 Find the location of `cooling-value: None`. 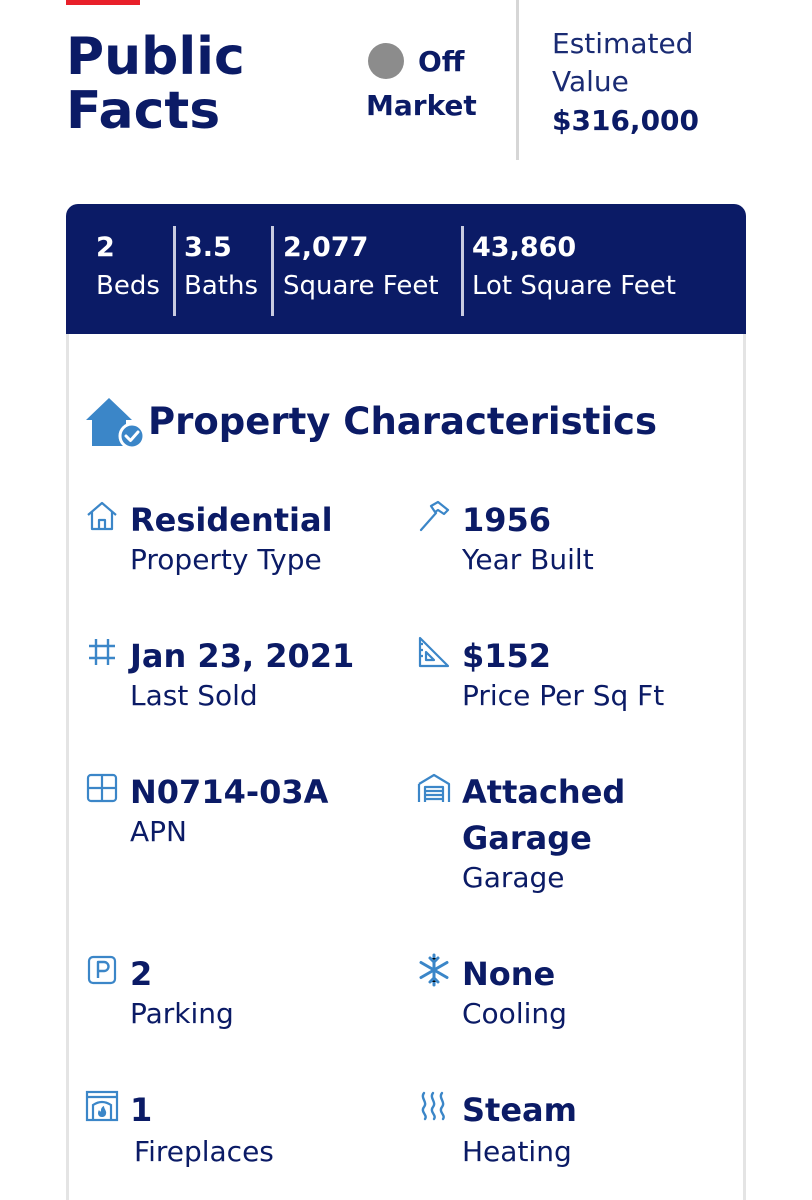

cooling-value: None is located at coordinates (509, 974).